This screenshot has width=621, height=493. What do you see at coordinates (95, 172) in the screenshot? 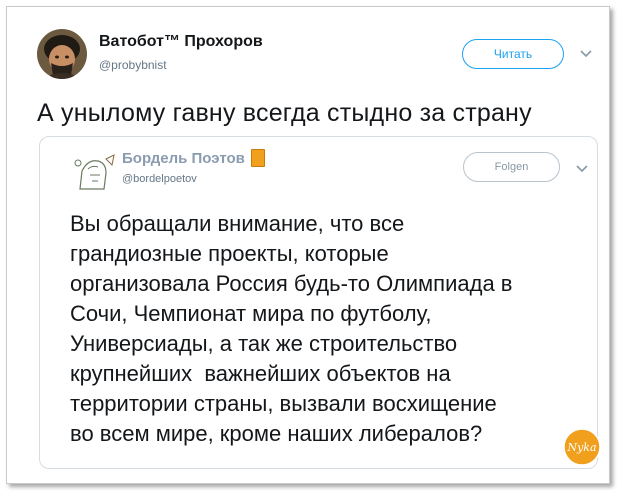
I see `quoted-avatar` at bounding box center [95, 172].